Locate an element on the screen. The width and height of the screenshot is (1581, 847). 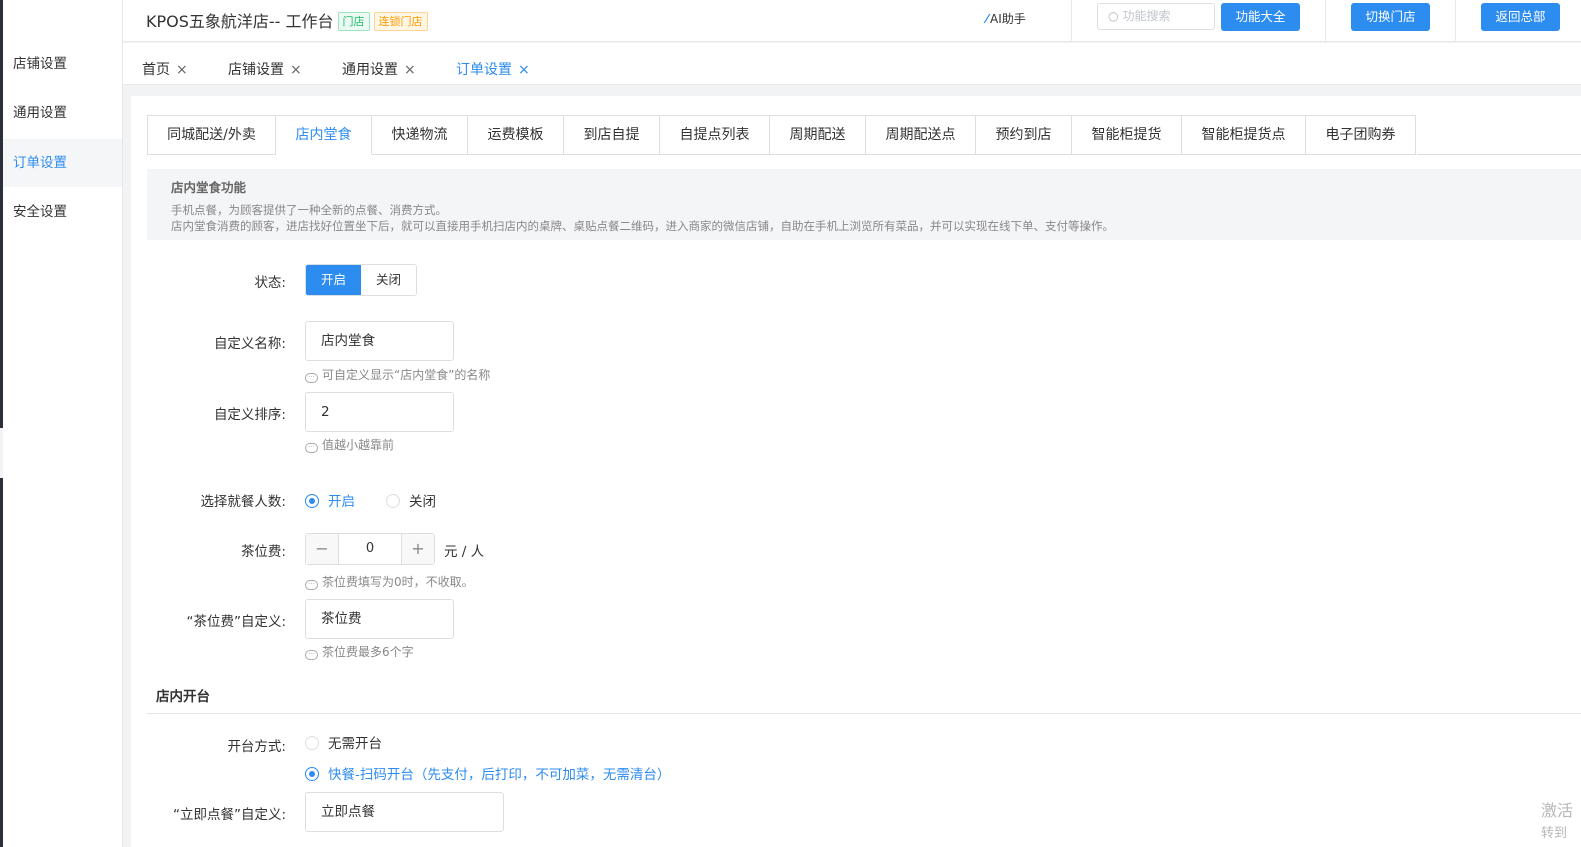
tab-order-settings: 订单设置 × is located at coordinates (493, 69).